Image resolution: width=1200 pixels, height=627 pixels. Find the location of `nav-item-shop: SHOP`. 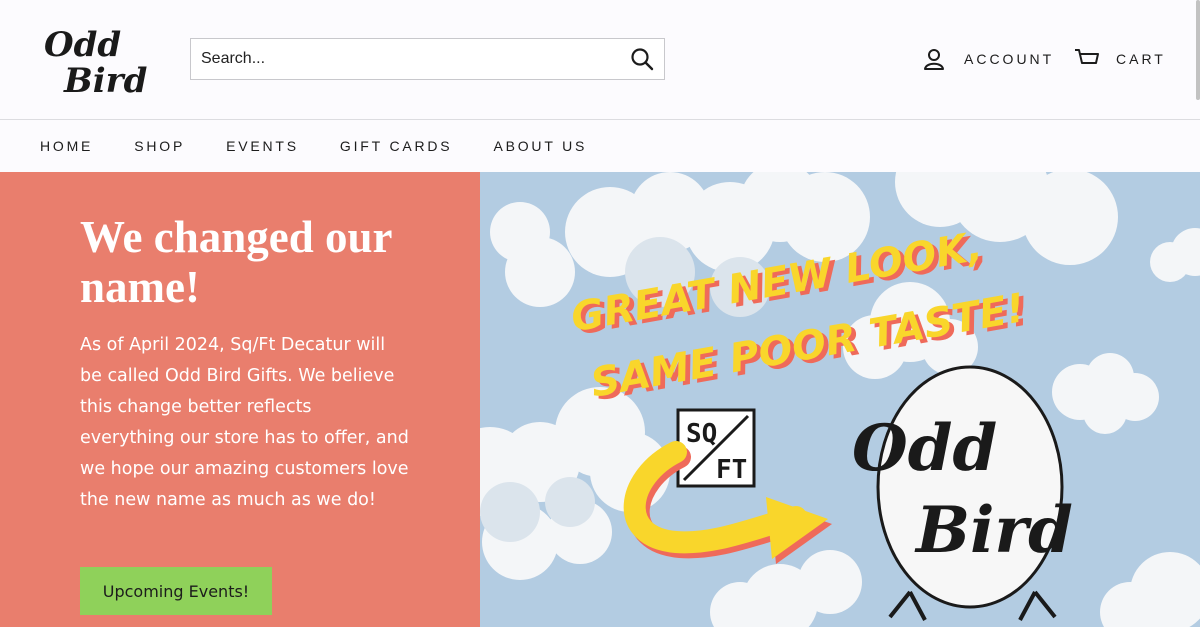

nav-item-shop: SHOP is located at coordinates (159, 146).